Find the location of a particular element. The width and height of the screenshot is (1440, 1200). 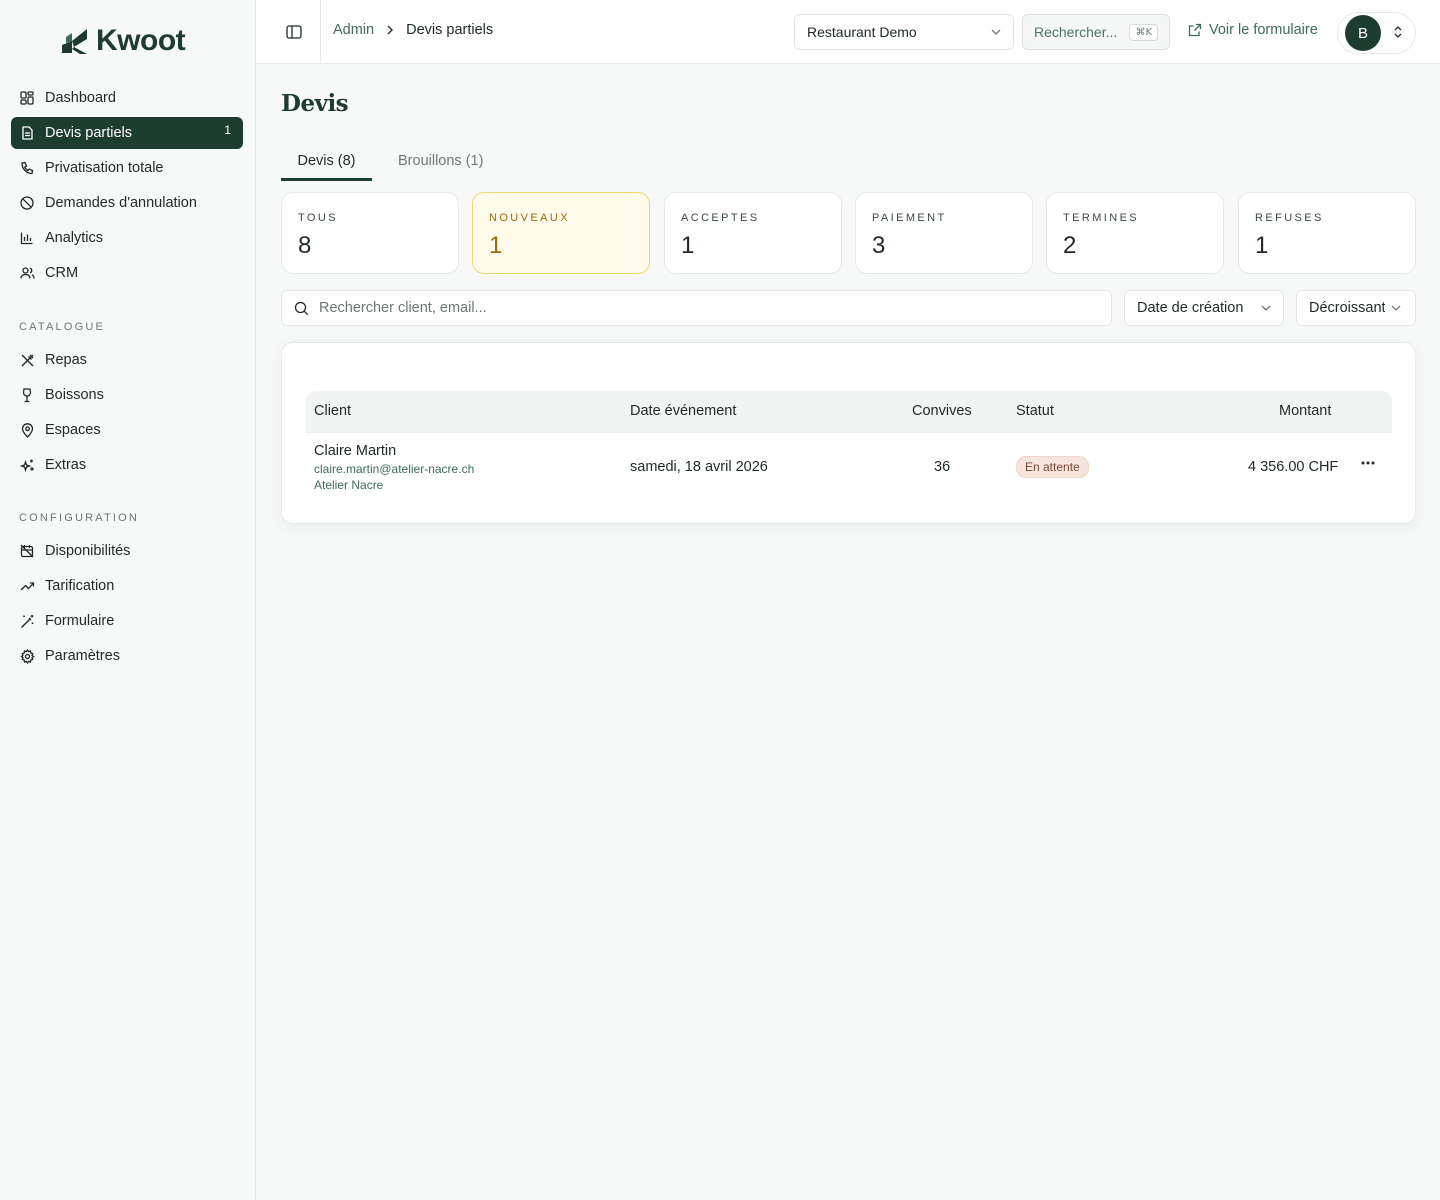

sidebar-item-boissons: Boissons is located at coordinates (127, 395).